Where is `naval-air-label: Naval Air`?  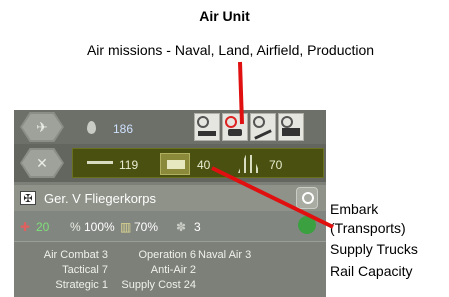 naval-air-label: Naval Air is located at coordinates (220, 255).